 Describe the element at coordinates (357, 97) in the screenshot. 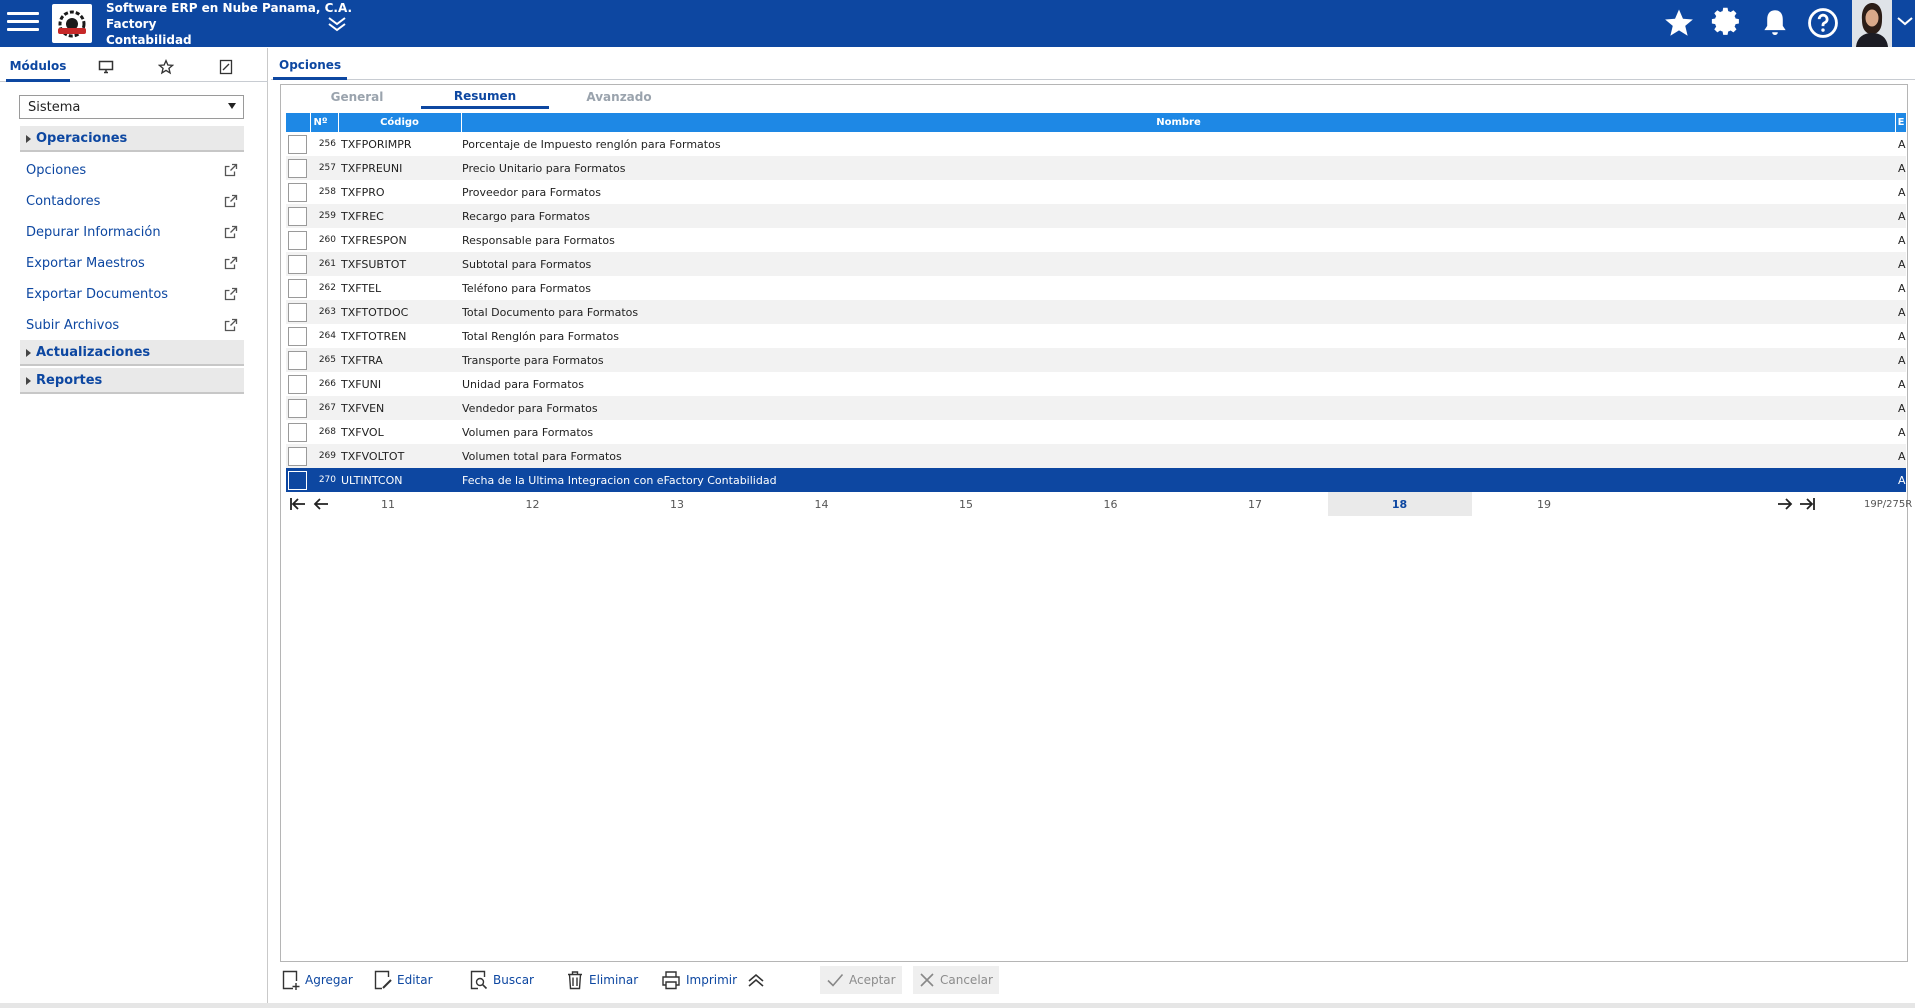

I see `subtab-general: General` at that location.